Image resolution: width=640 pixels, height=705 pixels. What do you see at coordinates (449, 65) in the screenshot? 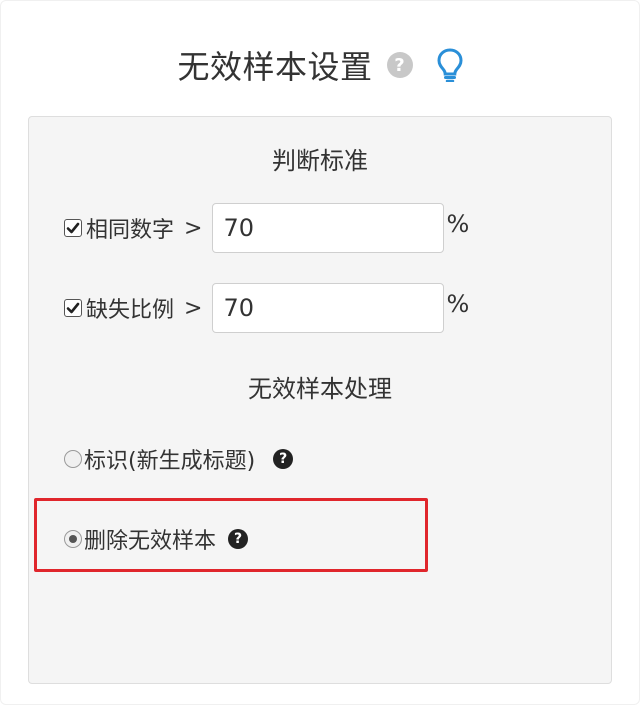
I see `lightbulb-icon` at bounding box center [449, 65].